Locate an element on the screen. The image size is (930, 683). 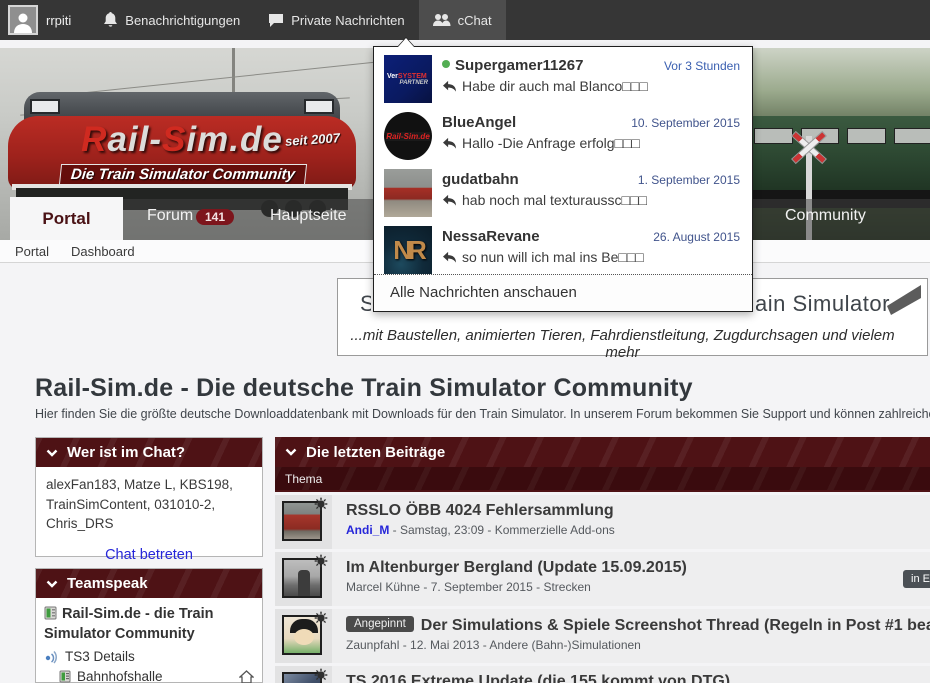
sound-wave-icon is located at coordinates (51, 657).